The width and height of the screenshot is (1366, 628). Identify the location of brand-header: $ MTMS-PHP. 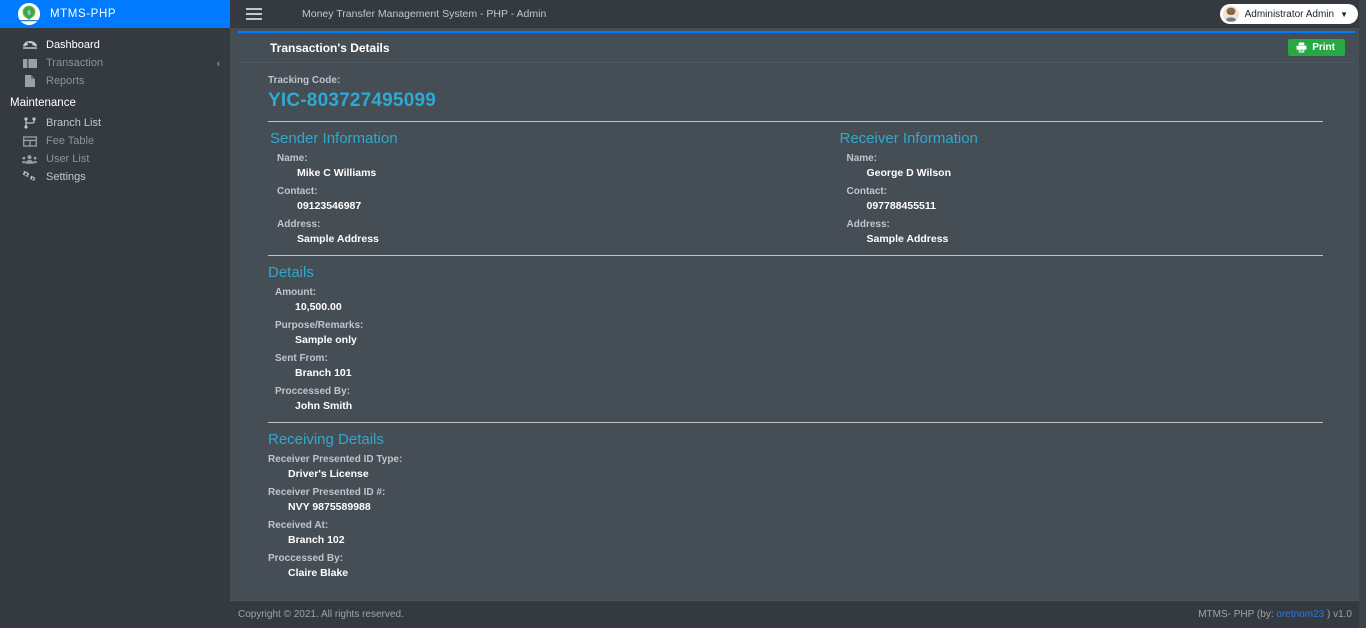
(115, 14).